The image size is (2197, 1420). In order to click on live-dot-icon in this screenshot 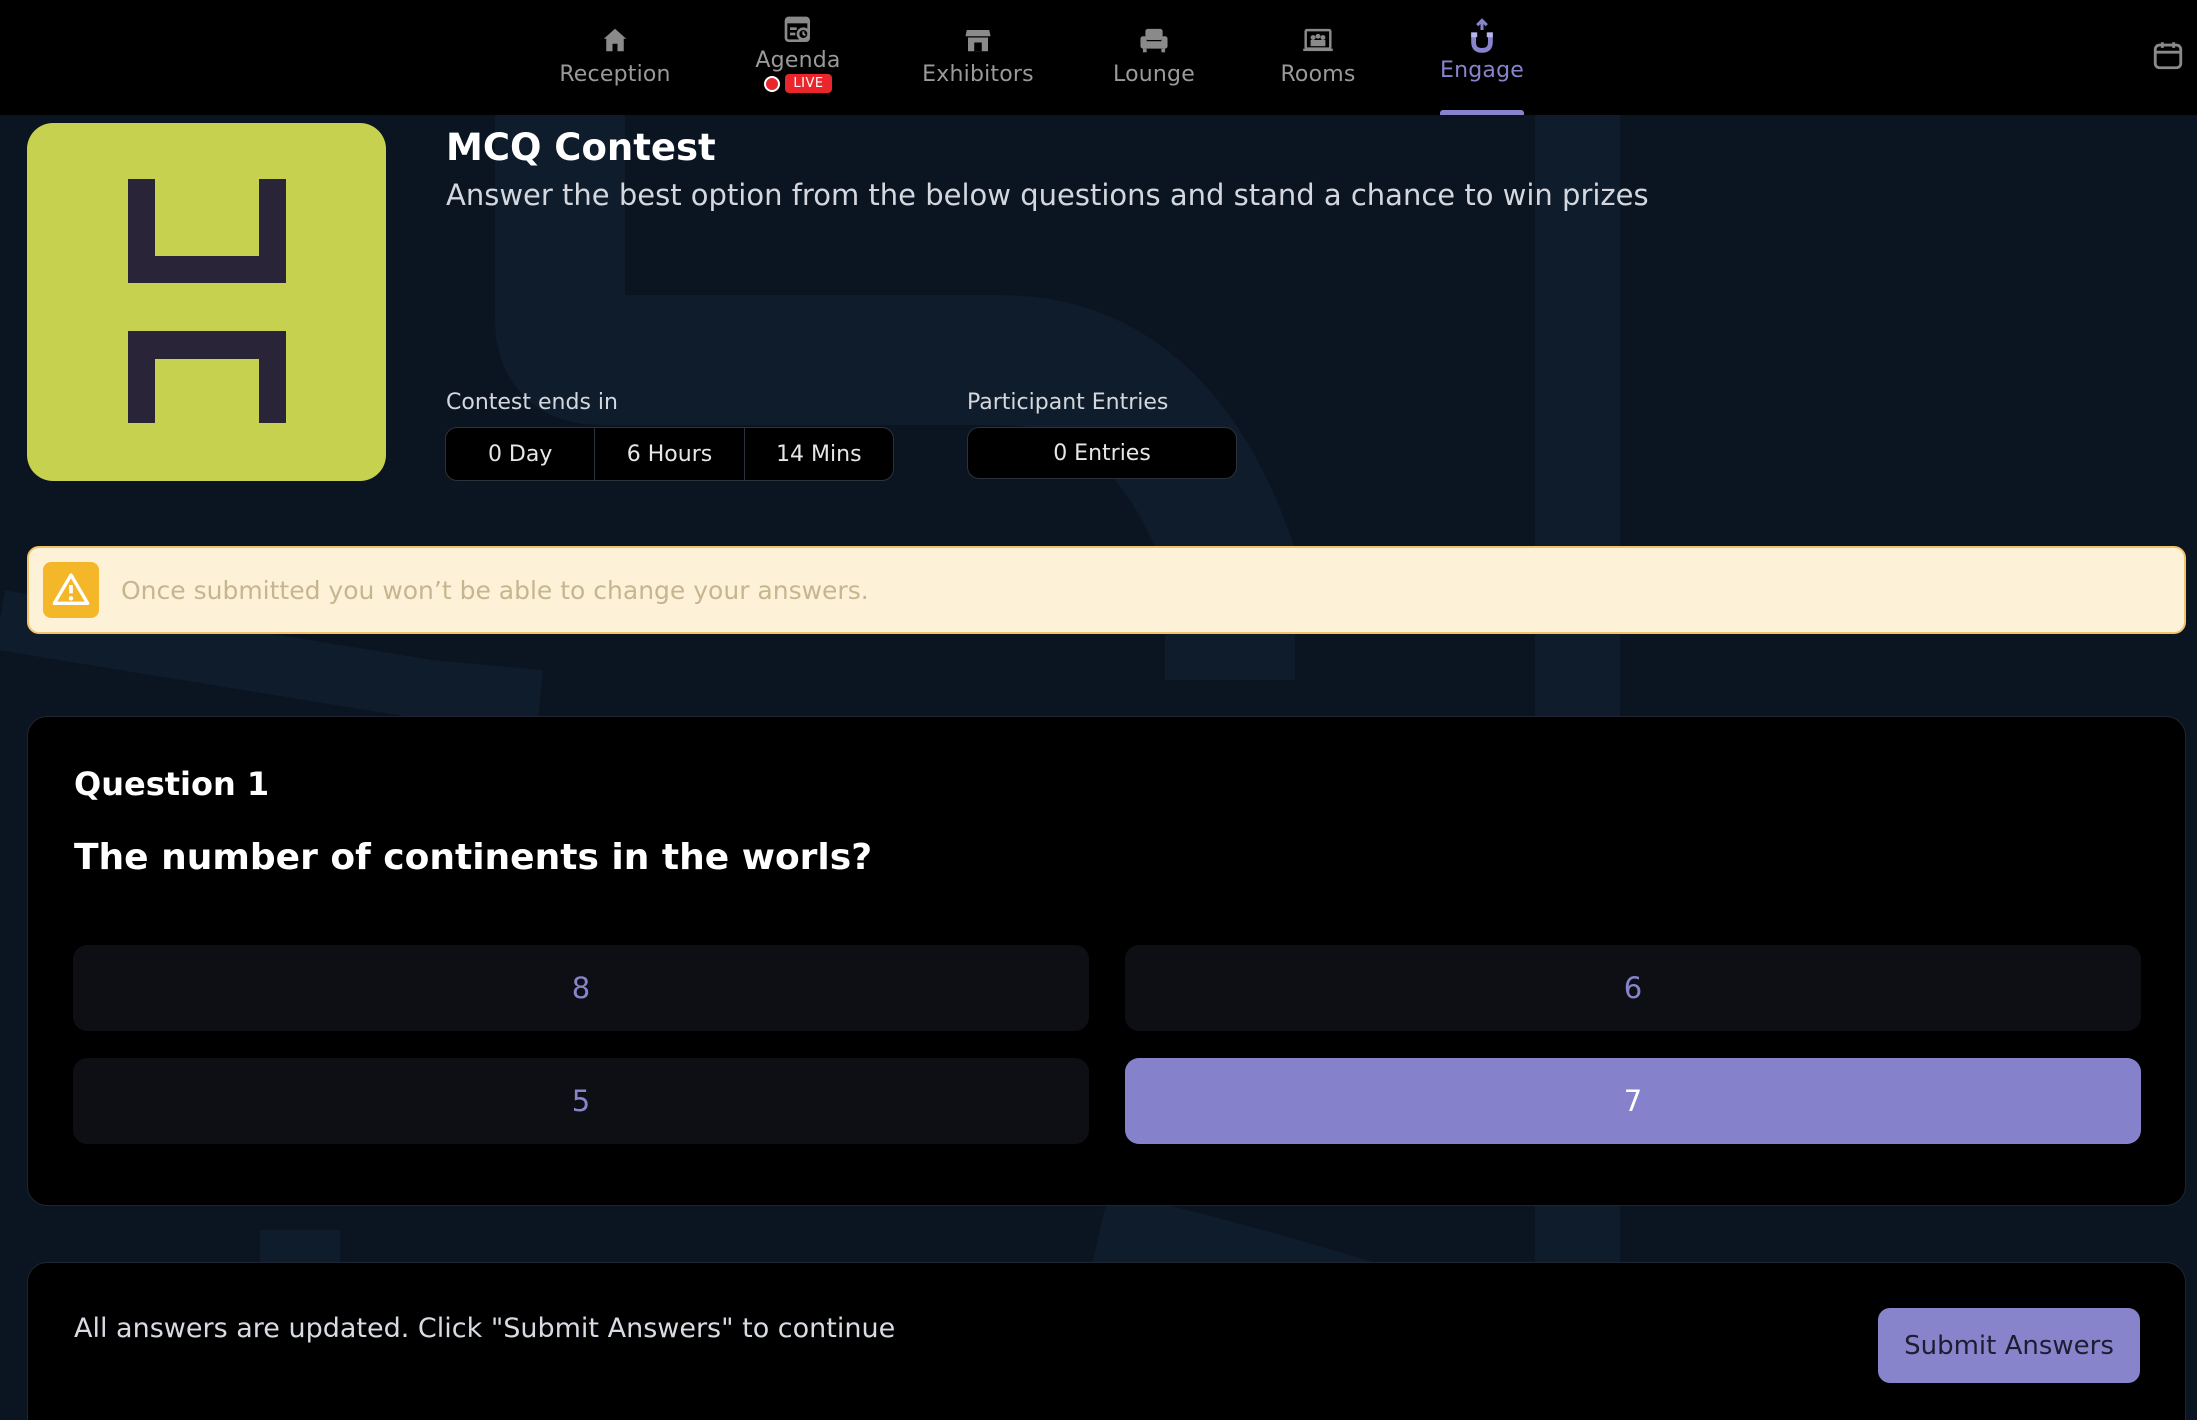, I will do `click(772, 83)`.